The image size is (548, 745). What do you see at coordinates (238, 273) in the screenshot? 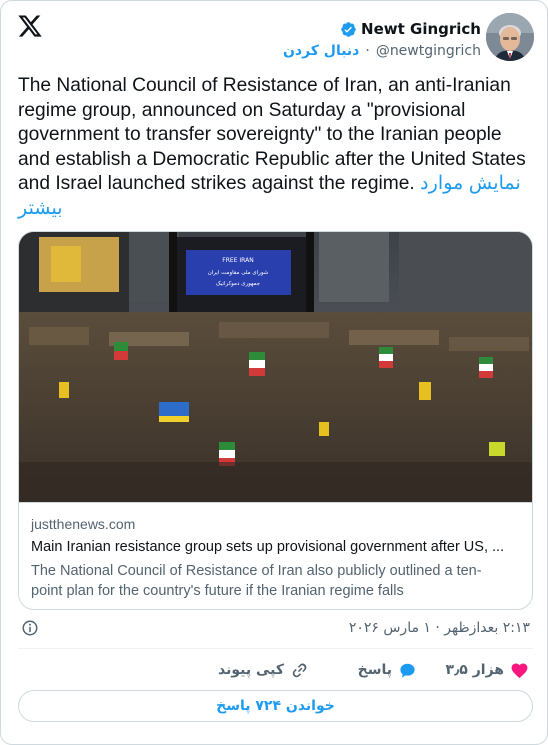
I see `stage-screen-line1: شورای ملی مقاومت ایران` at bounding box center [238, 273].